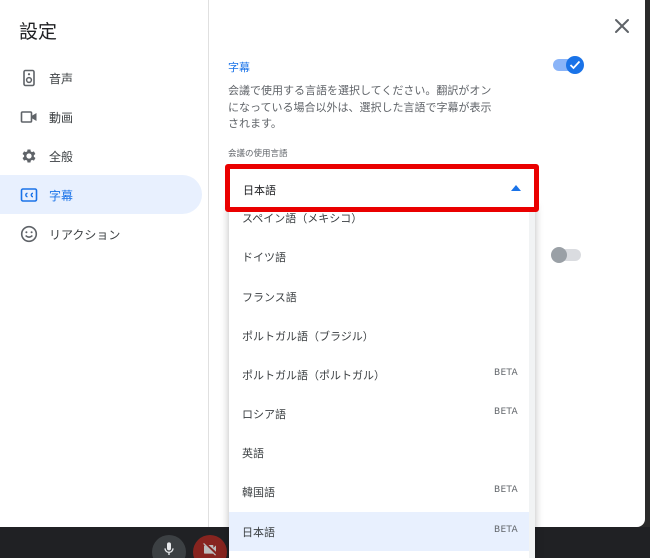 This screenshot has height=558, width=650. I want to click on sidebar-item-label: 字幕, so click(61, 196).